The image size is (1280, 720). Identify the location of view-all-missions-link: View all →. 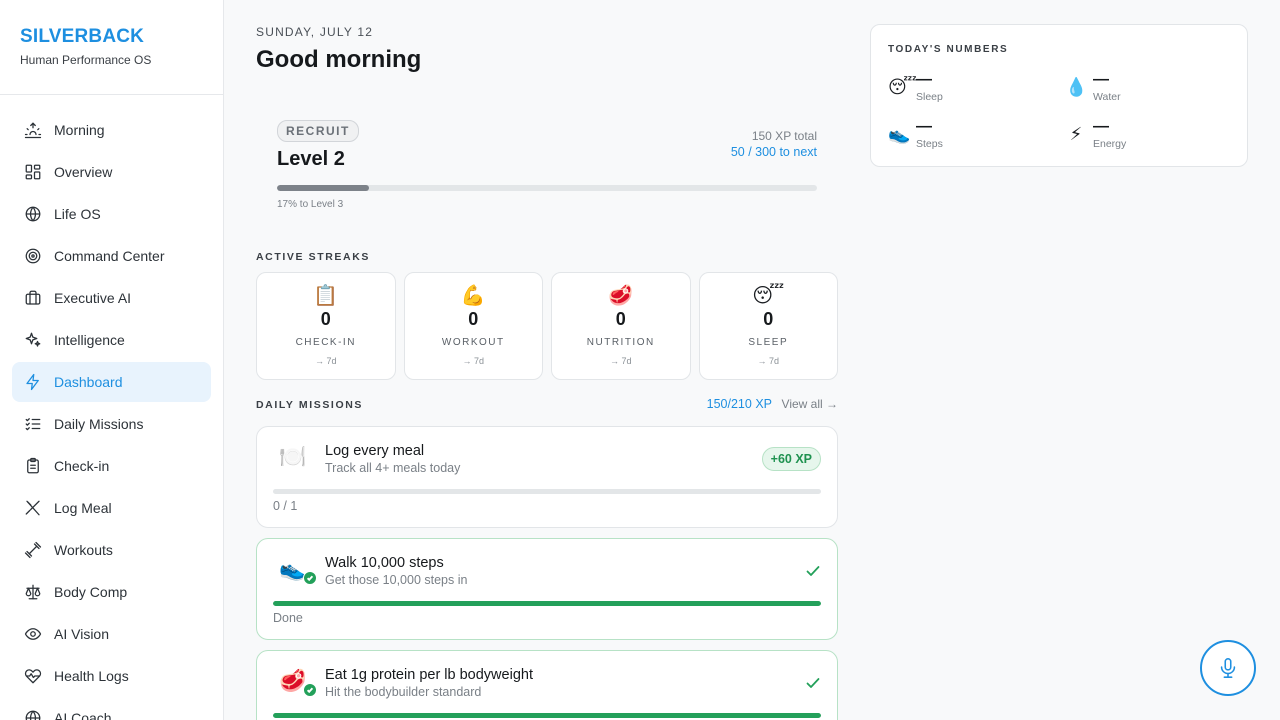
(810, 404).